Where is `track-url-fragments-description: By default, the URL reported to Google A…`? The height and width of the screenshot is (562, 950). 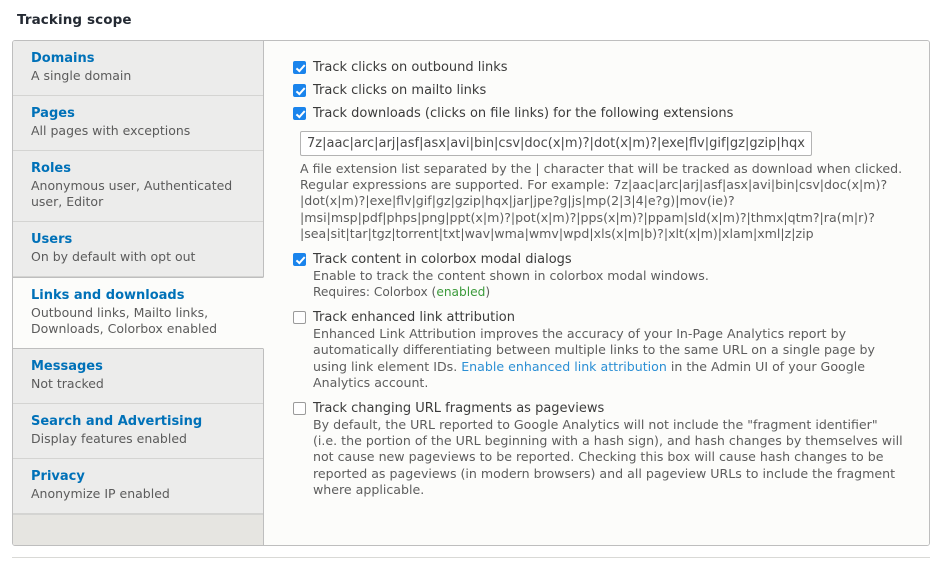
track-url-fragments-description: By default, the URL reported to Google A… is located at coordinates (608, 457).